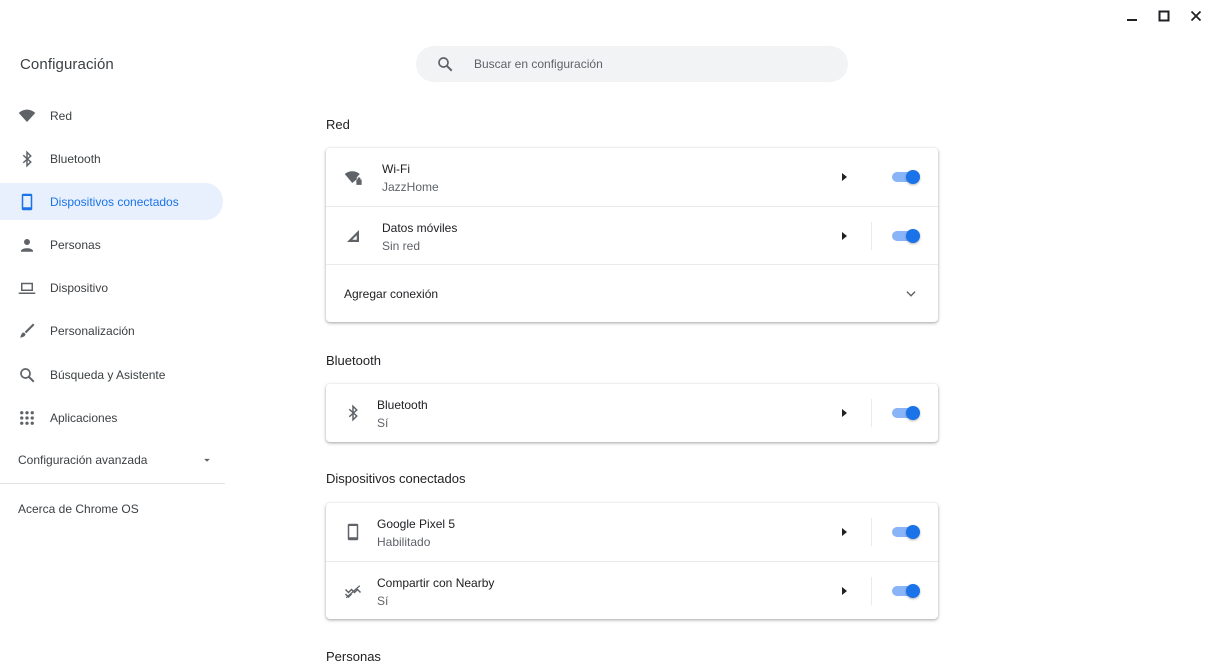 Image resolution: width=1216 pixels, height=669 pixels. Describe the element at coordinates (27, 245) in the screenshot. I see `person-icon` at that location.